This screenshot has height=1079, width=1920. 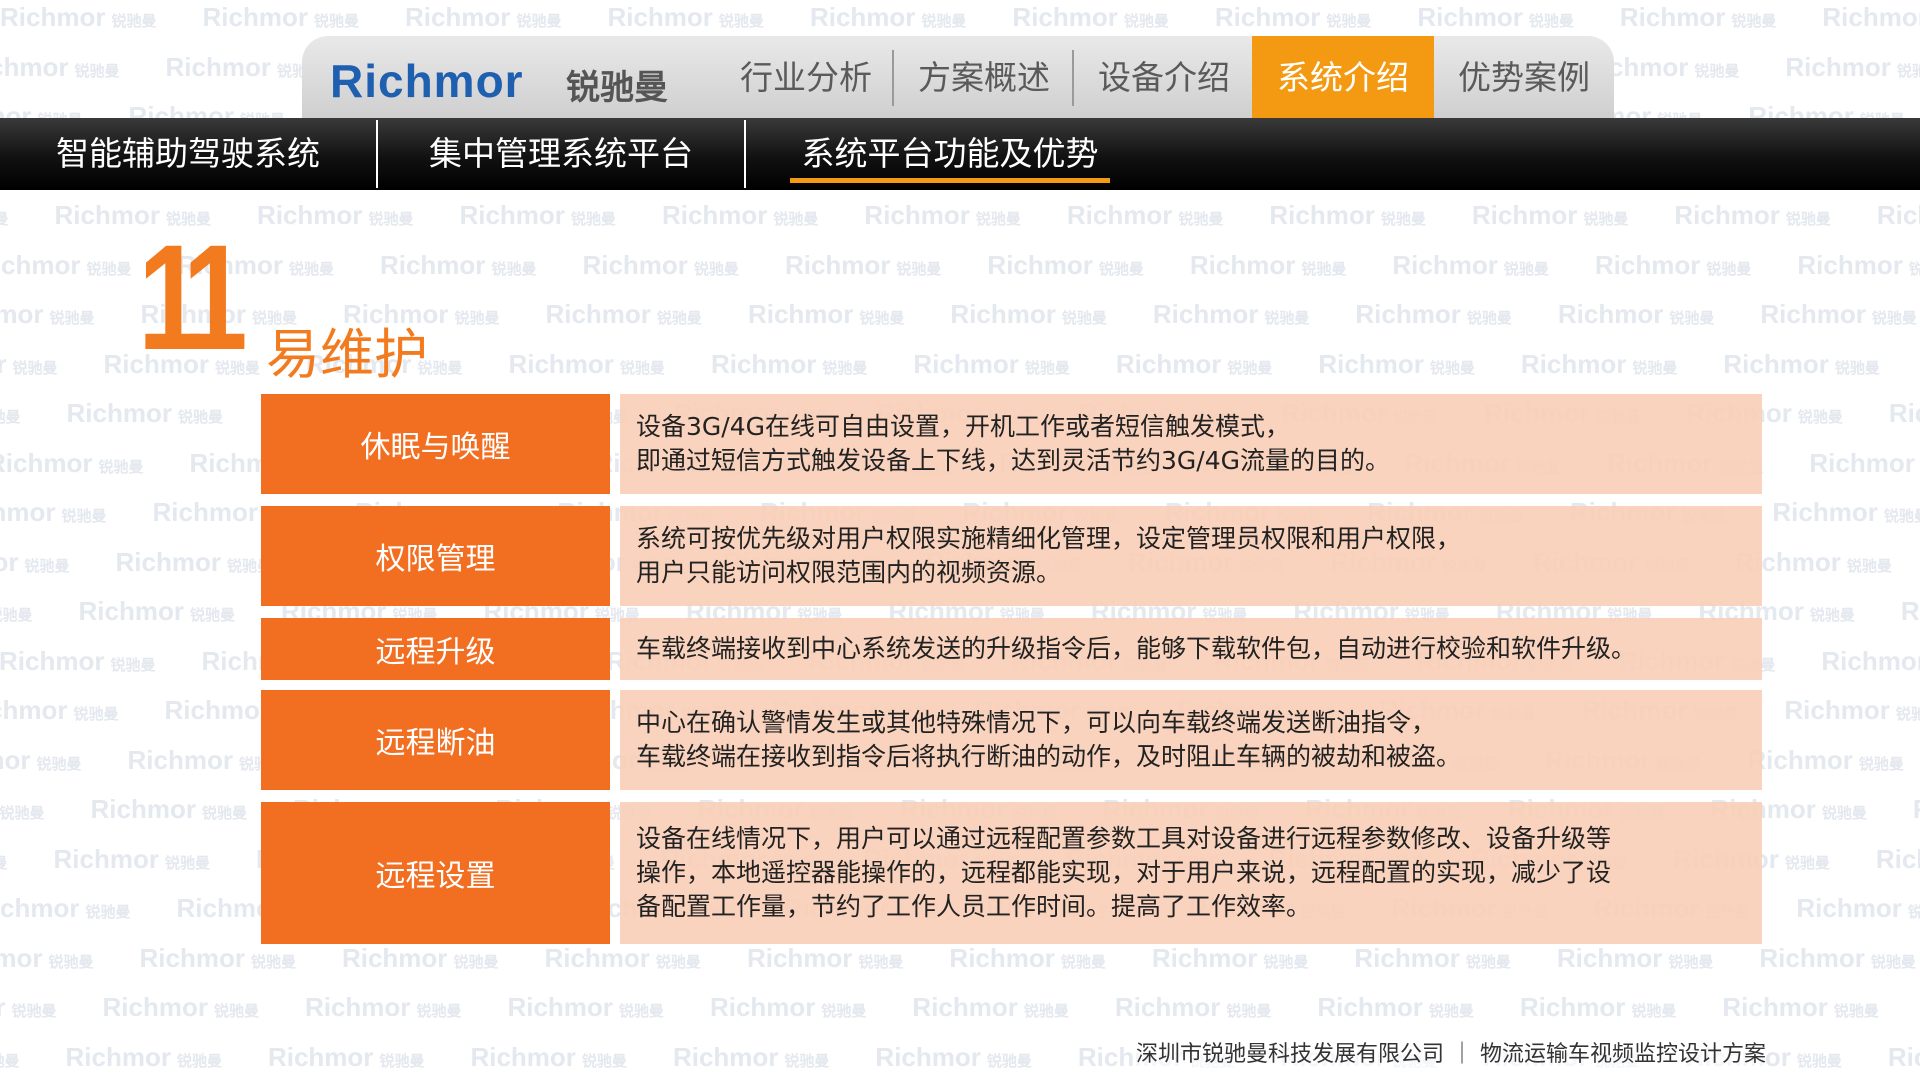 What do you see at coordinates (1343, 77) in the screenshot?
I see `nav-tab-system-intro: 系统介绍` at bounding box center [1343, 77].